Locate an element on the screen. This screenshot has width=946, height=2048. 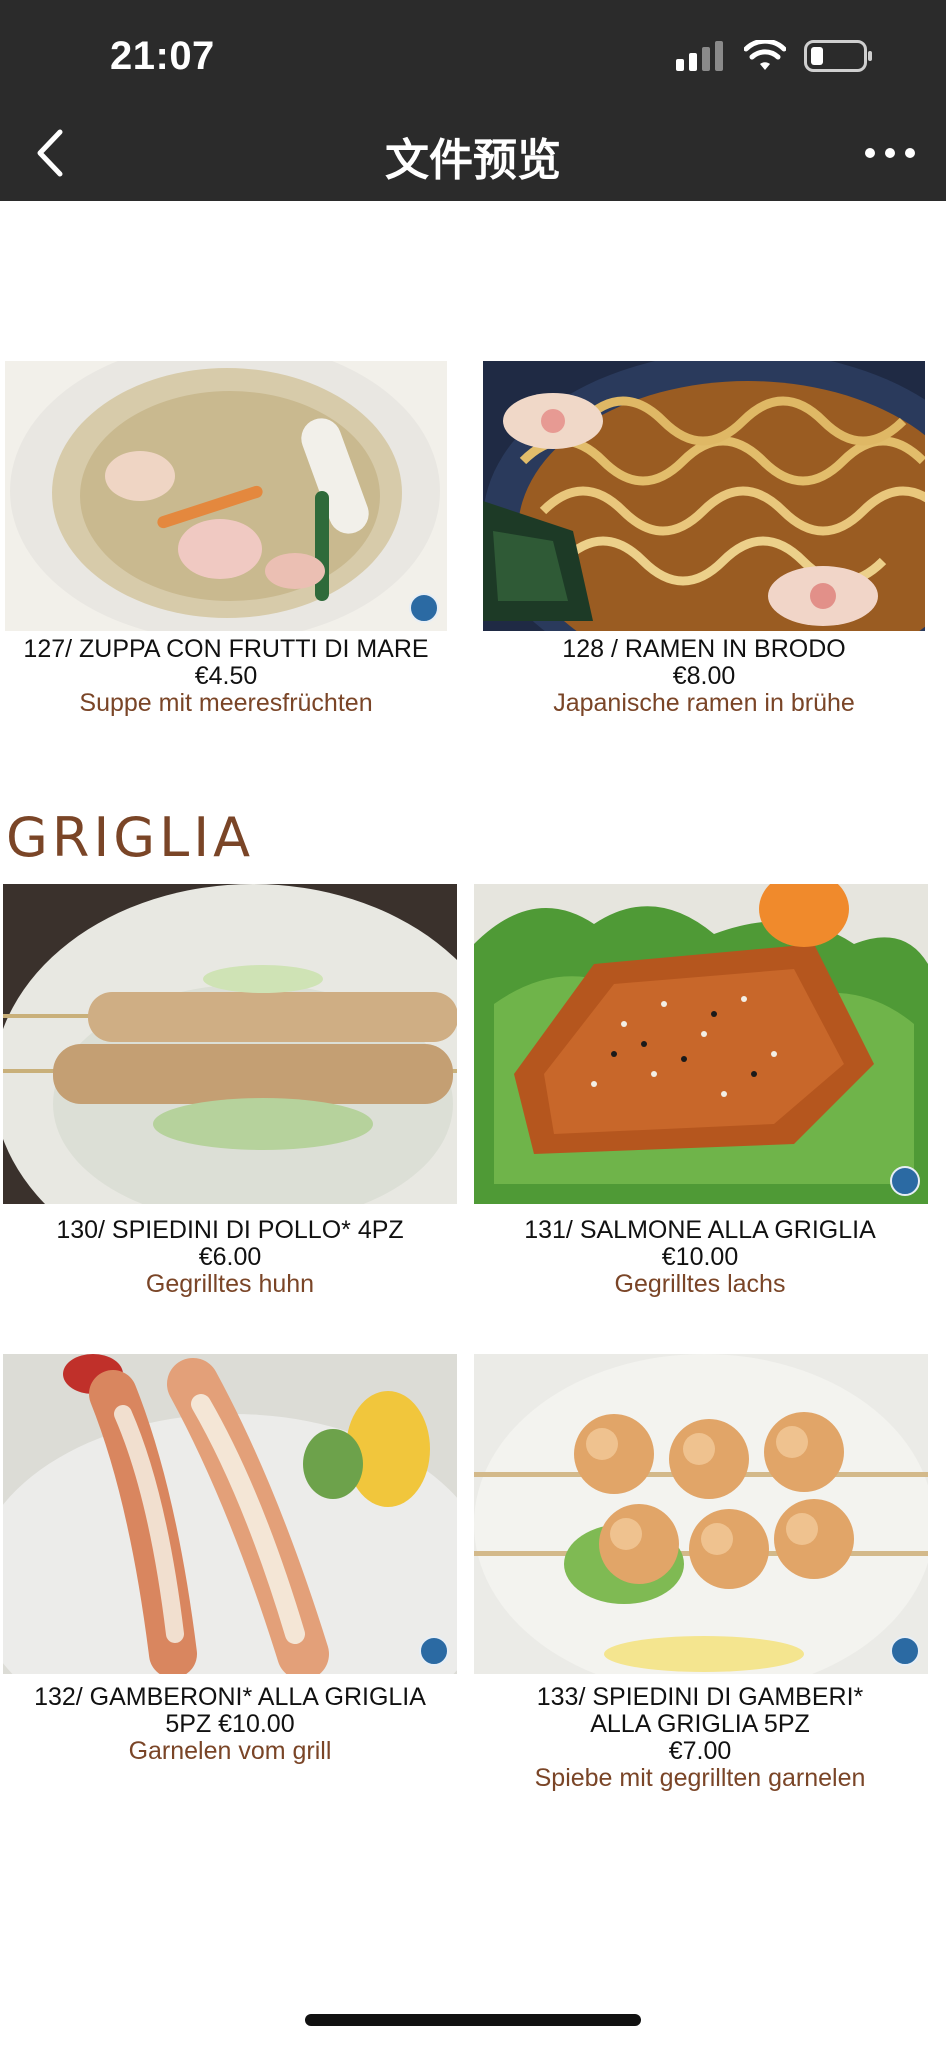
item-title-line2: 5PZ €10.00 is located at coordinates (230, 1724).